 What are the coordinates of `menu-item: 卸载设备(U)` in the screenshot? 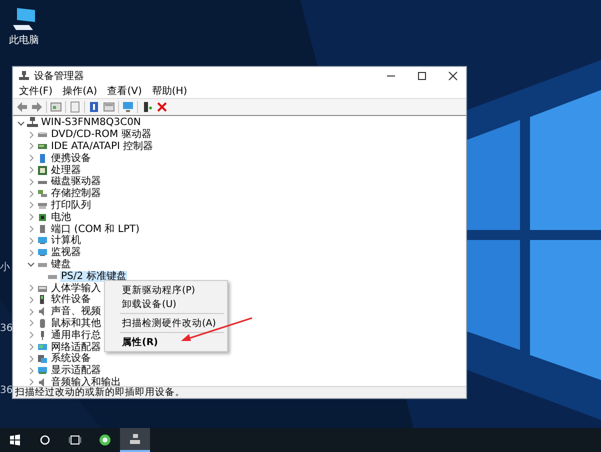 It's located at (166, 304).